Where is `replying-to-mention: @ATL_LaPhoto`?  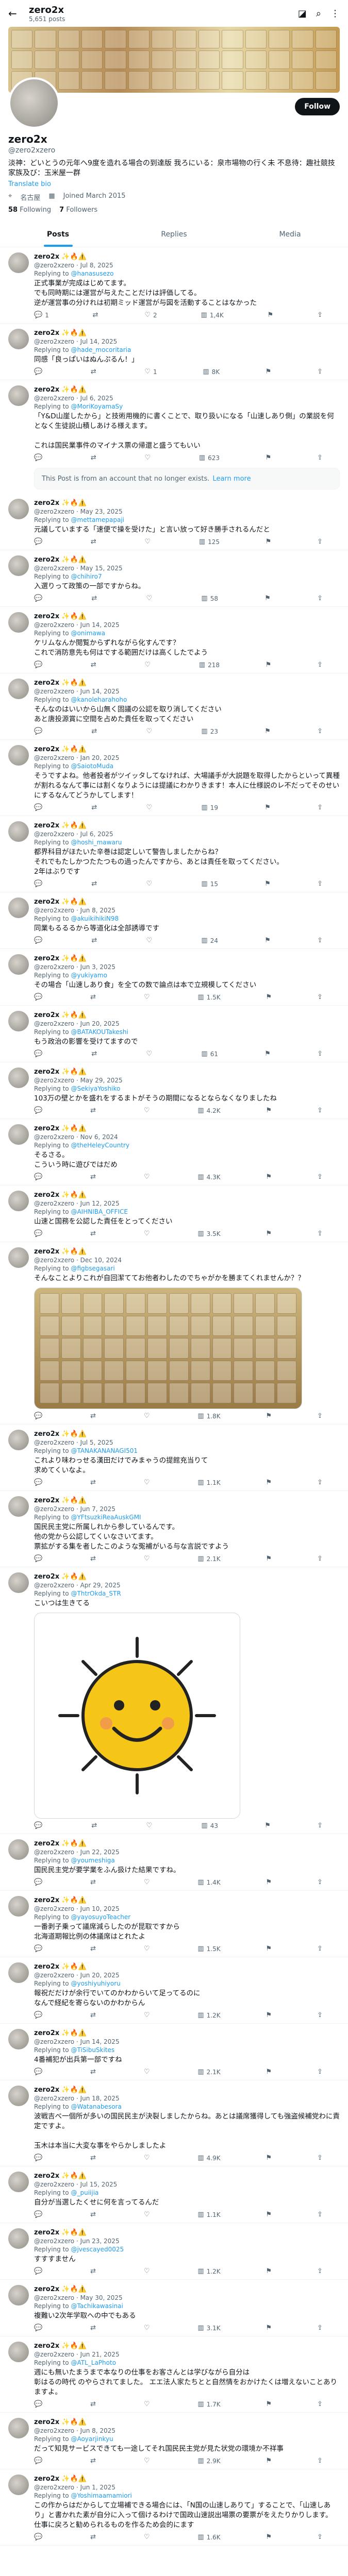 replying-to-mention: @ATL_LaPhoto is located at coordinates (93, 2362).